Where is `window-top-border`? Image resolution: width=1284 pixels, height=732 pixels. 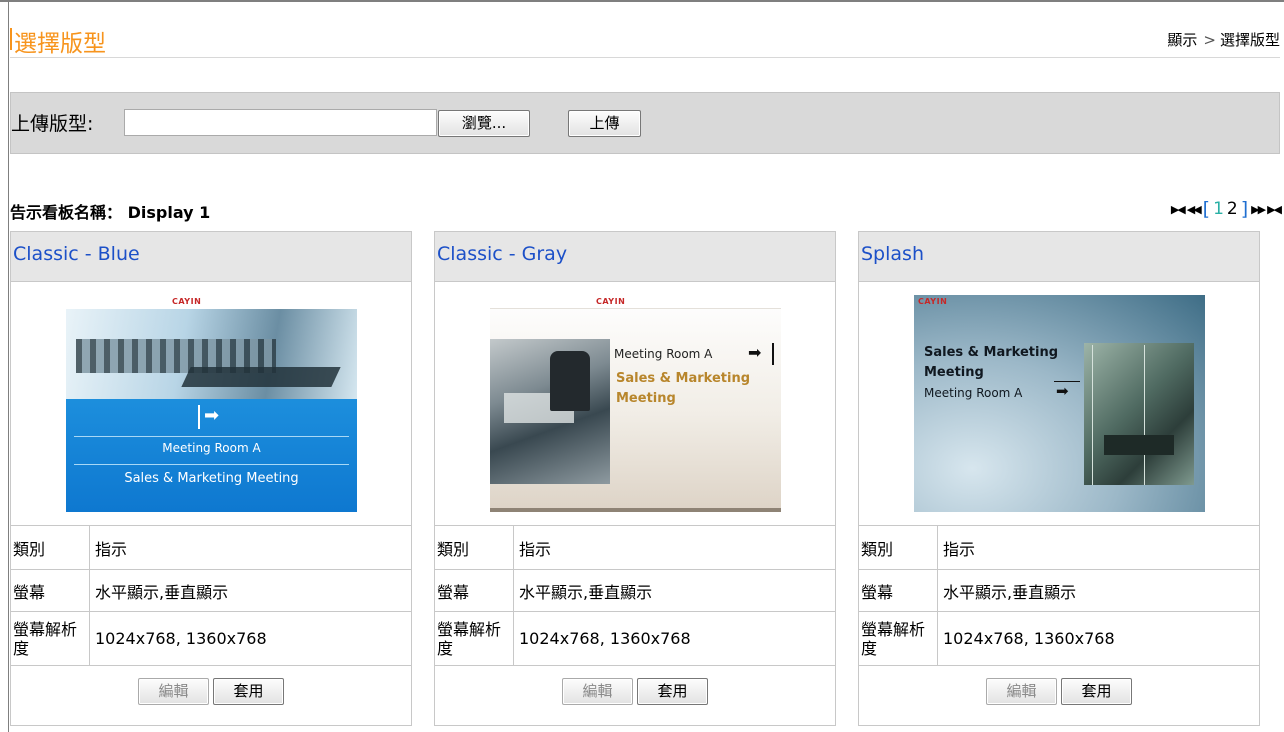 window-top-border is located at coordinates (642, 1).